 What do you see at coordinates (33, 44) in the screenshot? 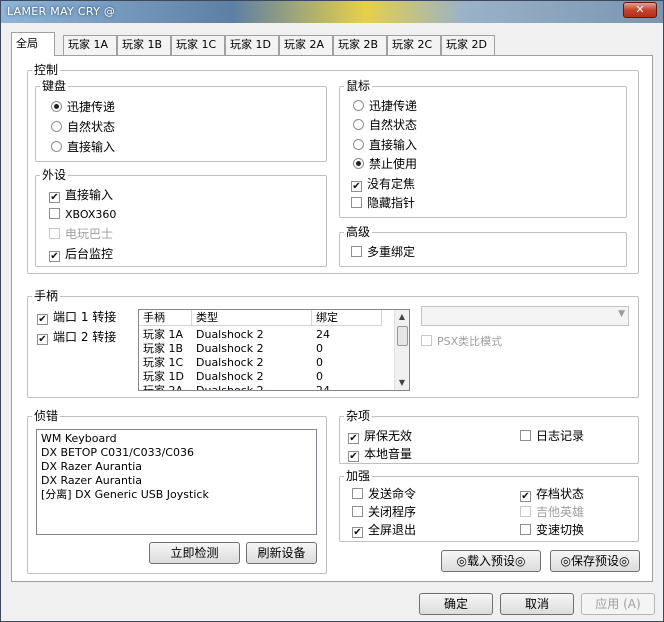
I see `tab-global: 全局` at bounding box center [33, 44].